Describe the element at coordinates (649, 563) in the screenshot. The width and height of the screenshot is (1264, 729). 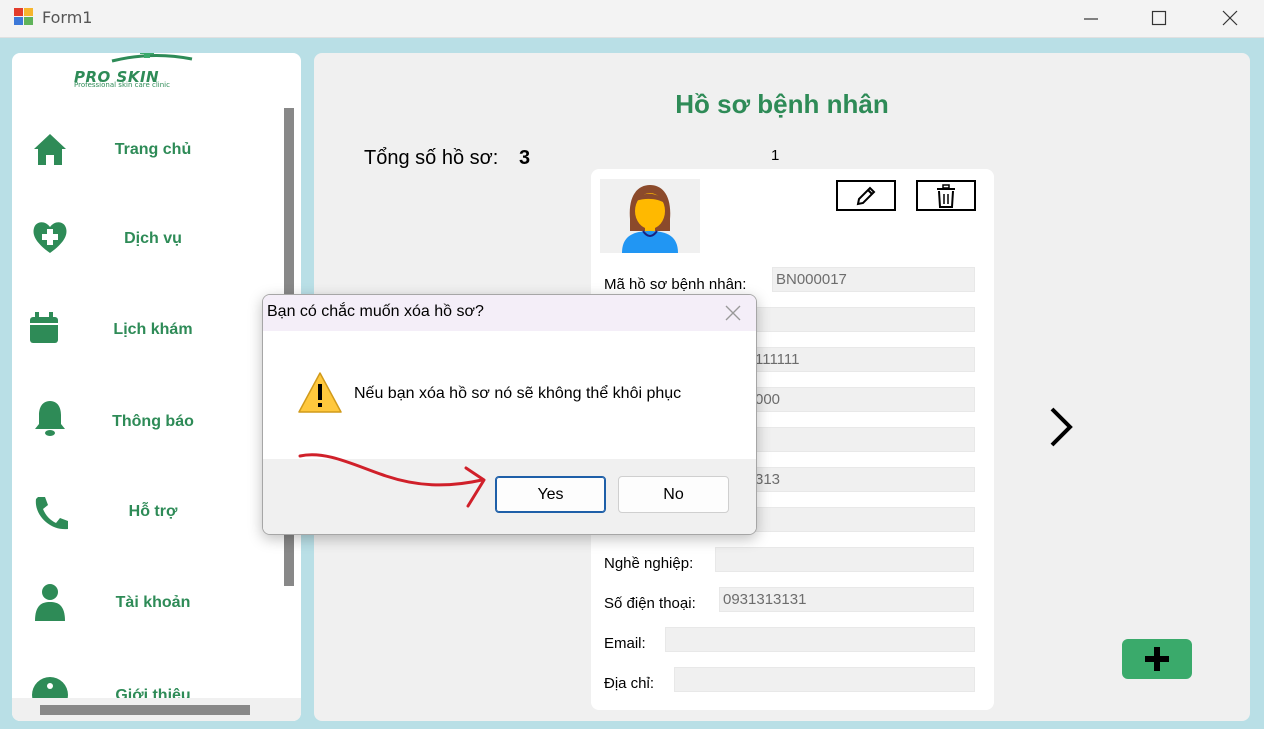
I see `occupation-label: Nghề nghiệp:` at that location.